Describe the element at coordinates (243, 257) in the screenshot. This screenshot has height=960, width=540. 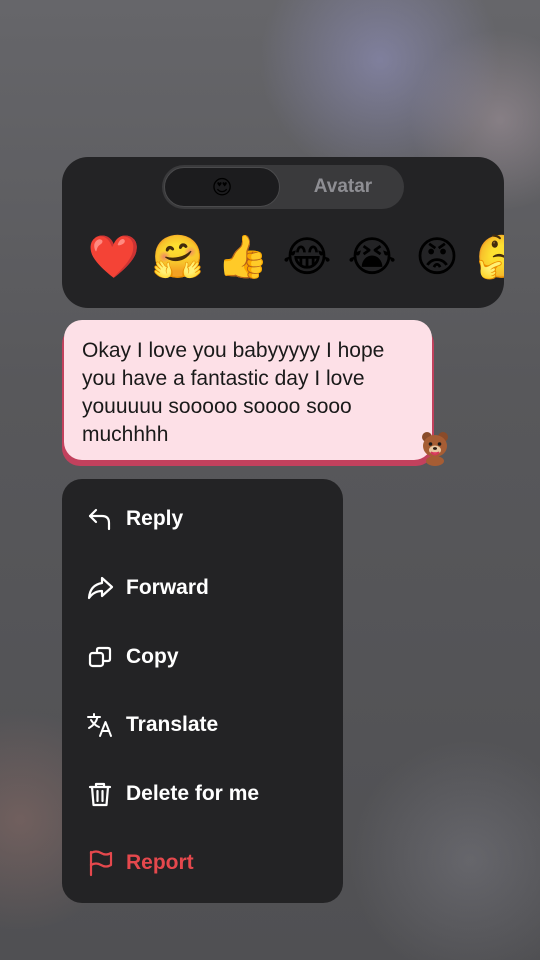
I see `thumbs-up-reaction-button: 👍` at that location.